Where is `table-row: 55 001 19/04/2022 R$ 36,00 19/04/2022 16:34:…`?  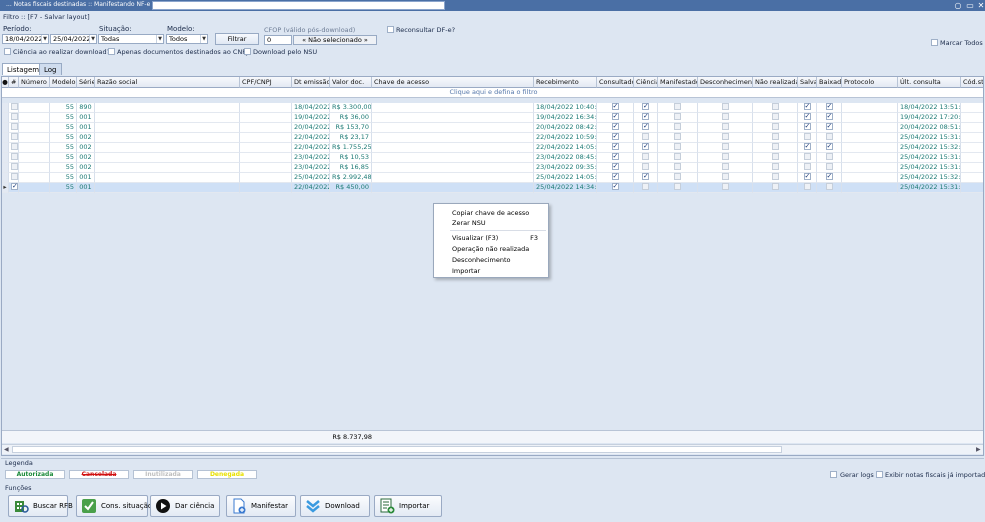
table-row: 55 001 19/04/2022 R$ 36,00 19/04/2022 16:34:… is located at coordinates (492, 118).